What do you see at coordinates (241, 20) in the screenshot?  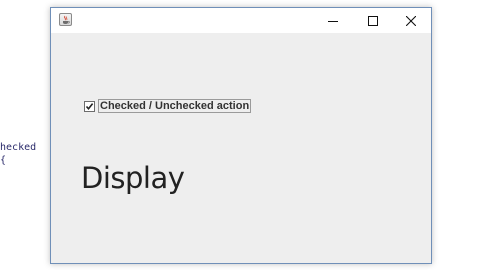 I see `title-bar` at bounding box center [241, 20].